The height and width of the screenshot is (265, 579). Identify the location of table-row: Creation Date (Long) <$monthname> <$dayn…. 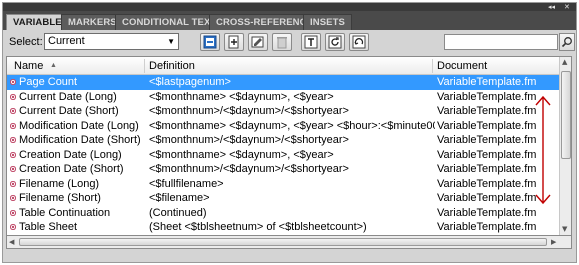
(283, 155).